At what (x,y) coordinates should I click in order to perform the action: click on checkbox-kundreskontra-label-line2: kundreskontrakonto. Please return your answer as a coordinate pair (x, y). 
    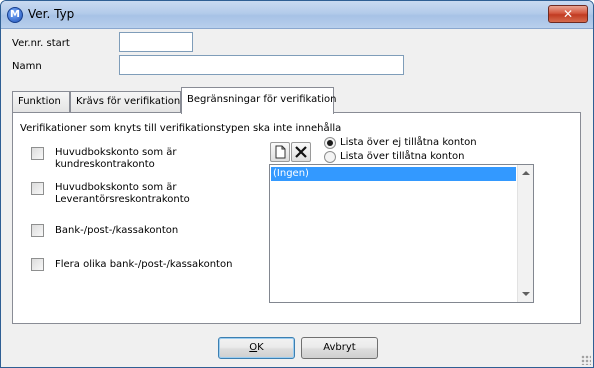
    Looking at the image, I should click on (105, 164).